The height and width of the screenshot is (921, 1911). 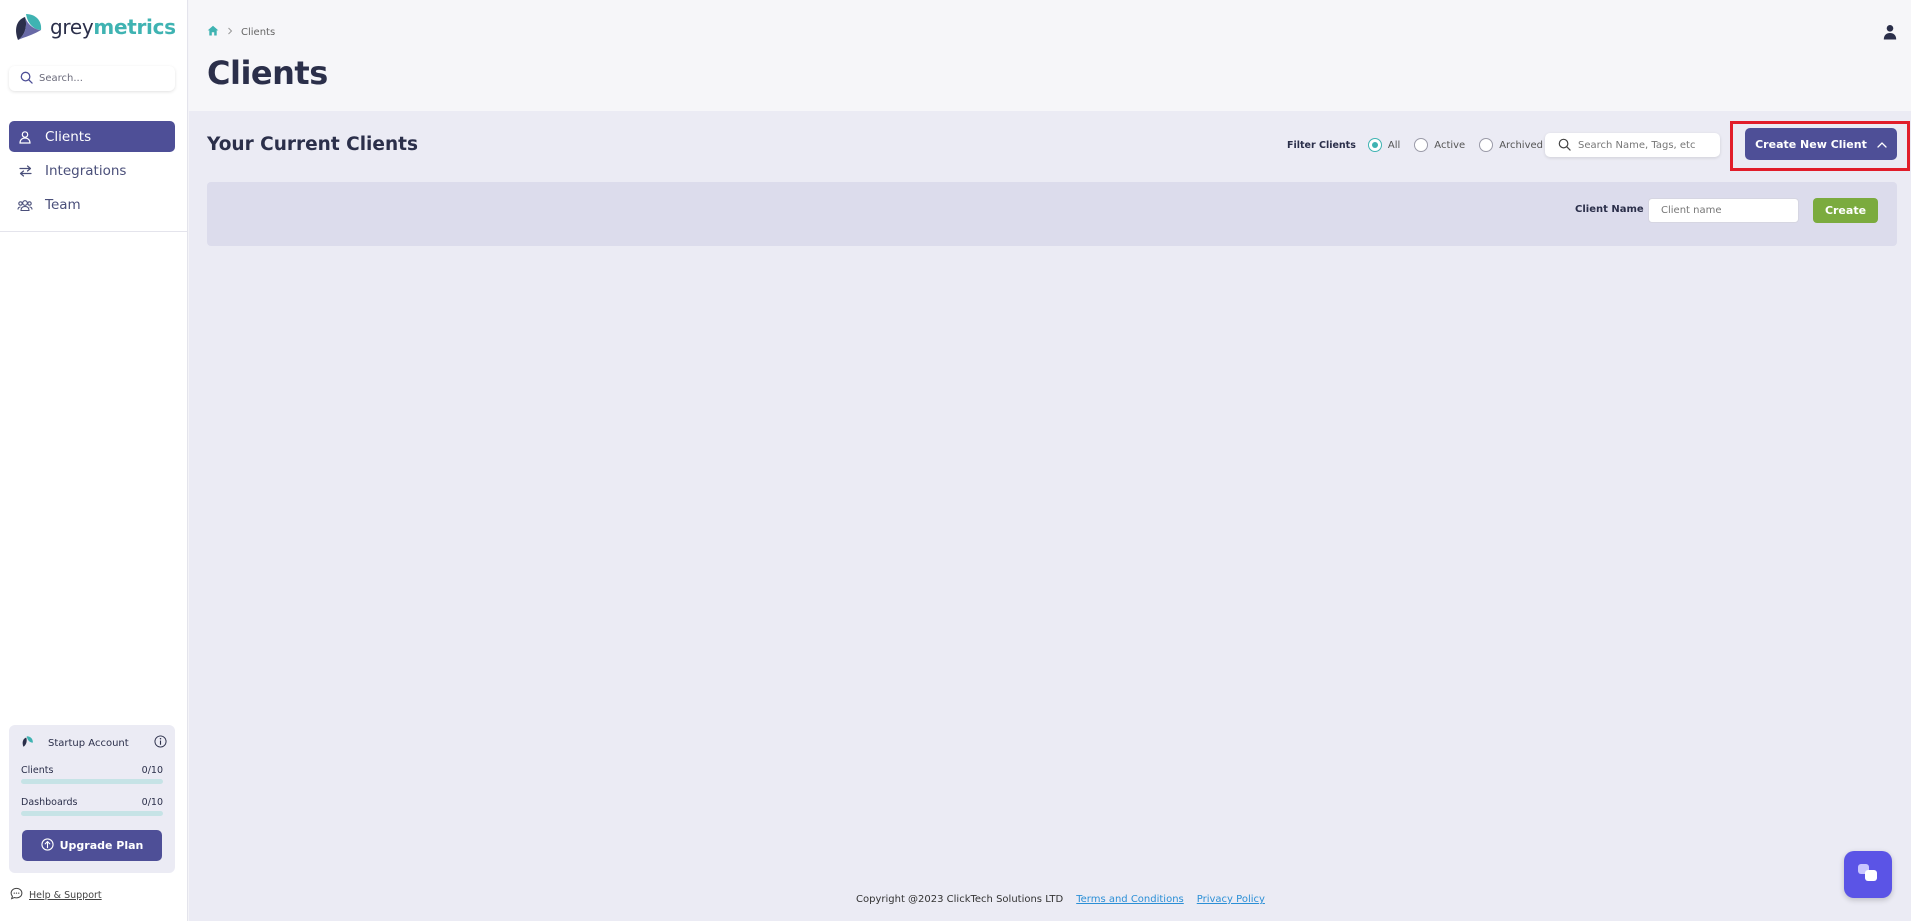 I want to click on chevron-up-icon, so click(x=1882, y=144).